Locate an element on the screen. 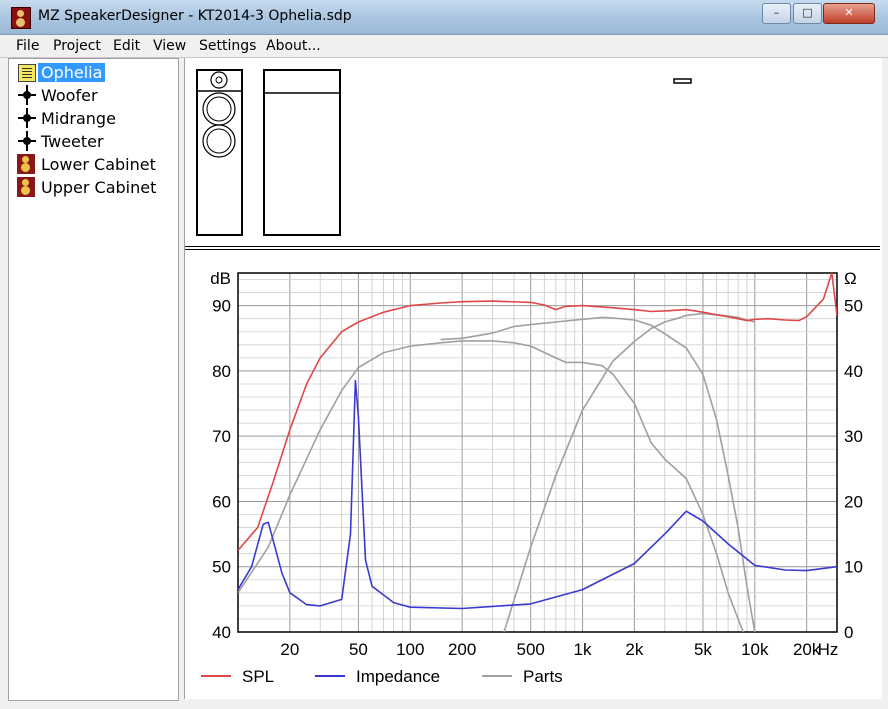 This screenshot has height=709, width=888. menu-project: Project is located at coordinates (77, 46).